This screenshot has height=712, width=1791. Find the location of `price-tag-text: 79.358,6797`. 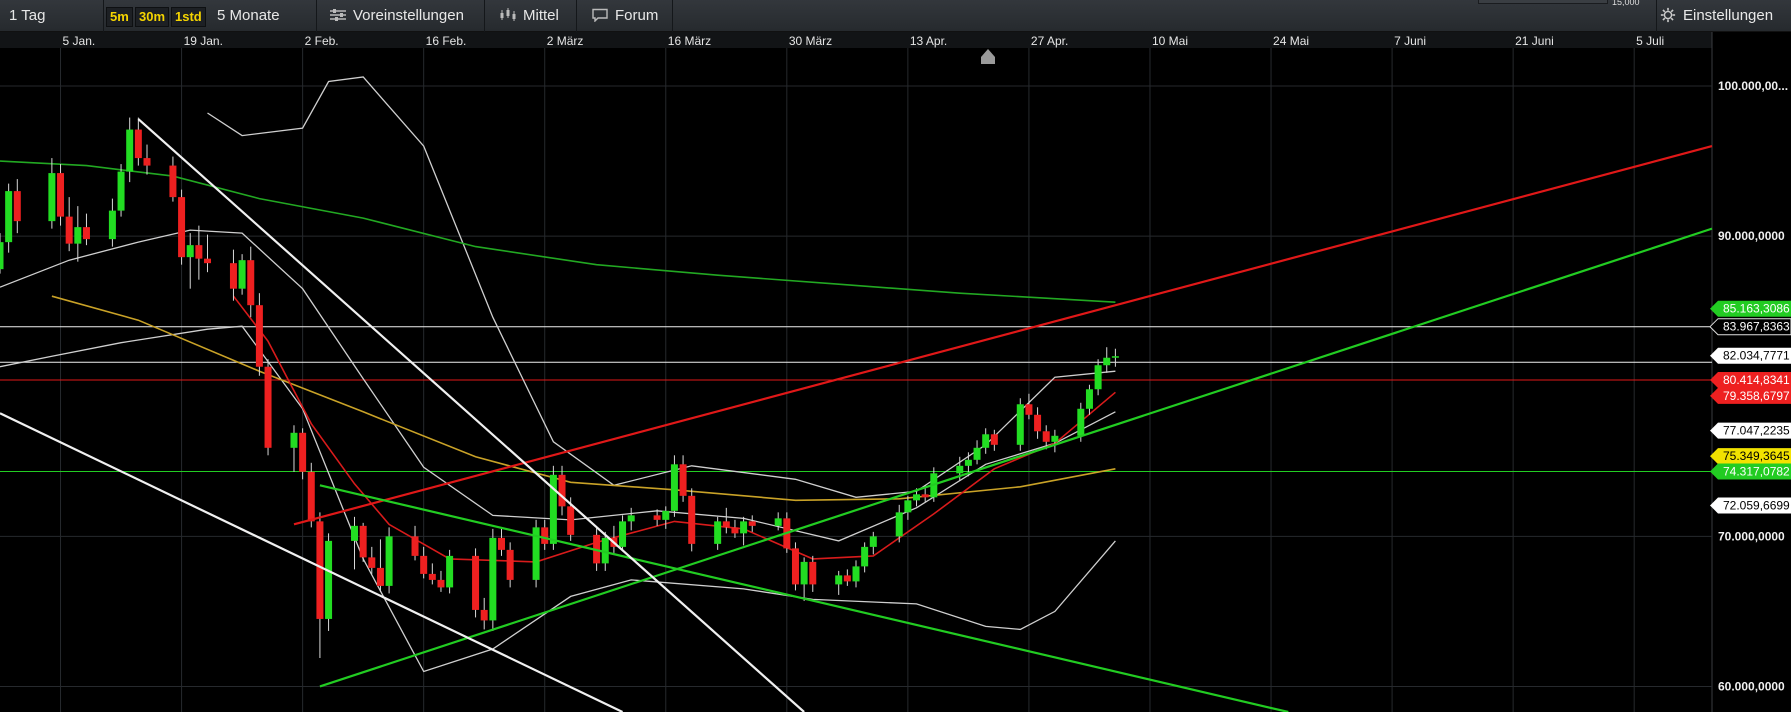

price-tag-text: 79.358,6797 is located at coordinates (1756, 396).